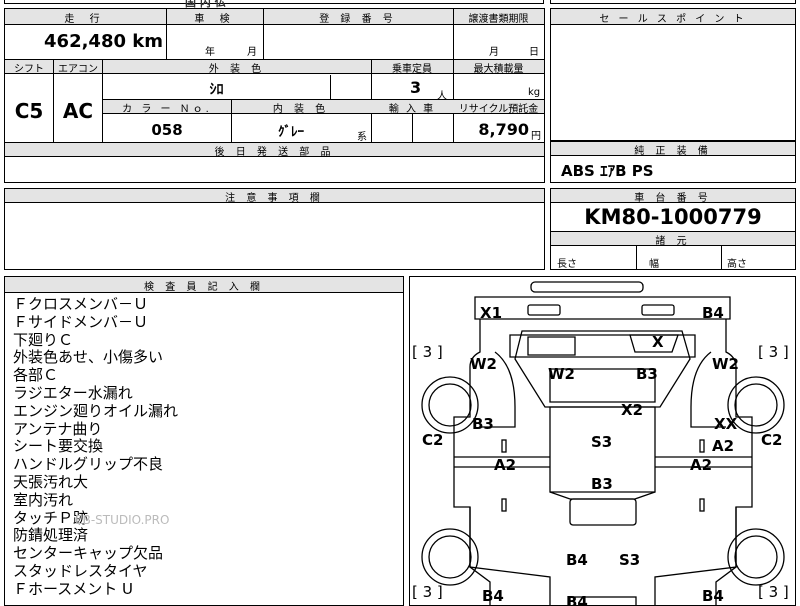 The height and width of the screenshot is (606, 800). I want to click on recycle-unit: 円, so click(536, 136).